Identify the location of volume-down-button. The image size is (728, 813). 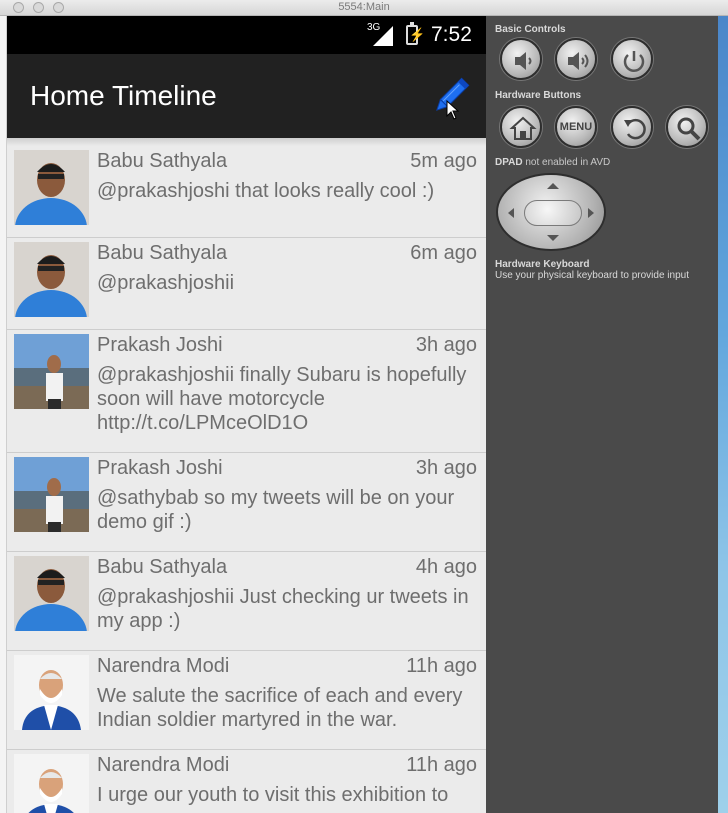
(521, 59).